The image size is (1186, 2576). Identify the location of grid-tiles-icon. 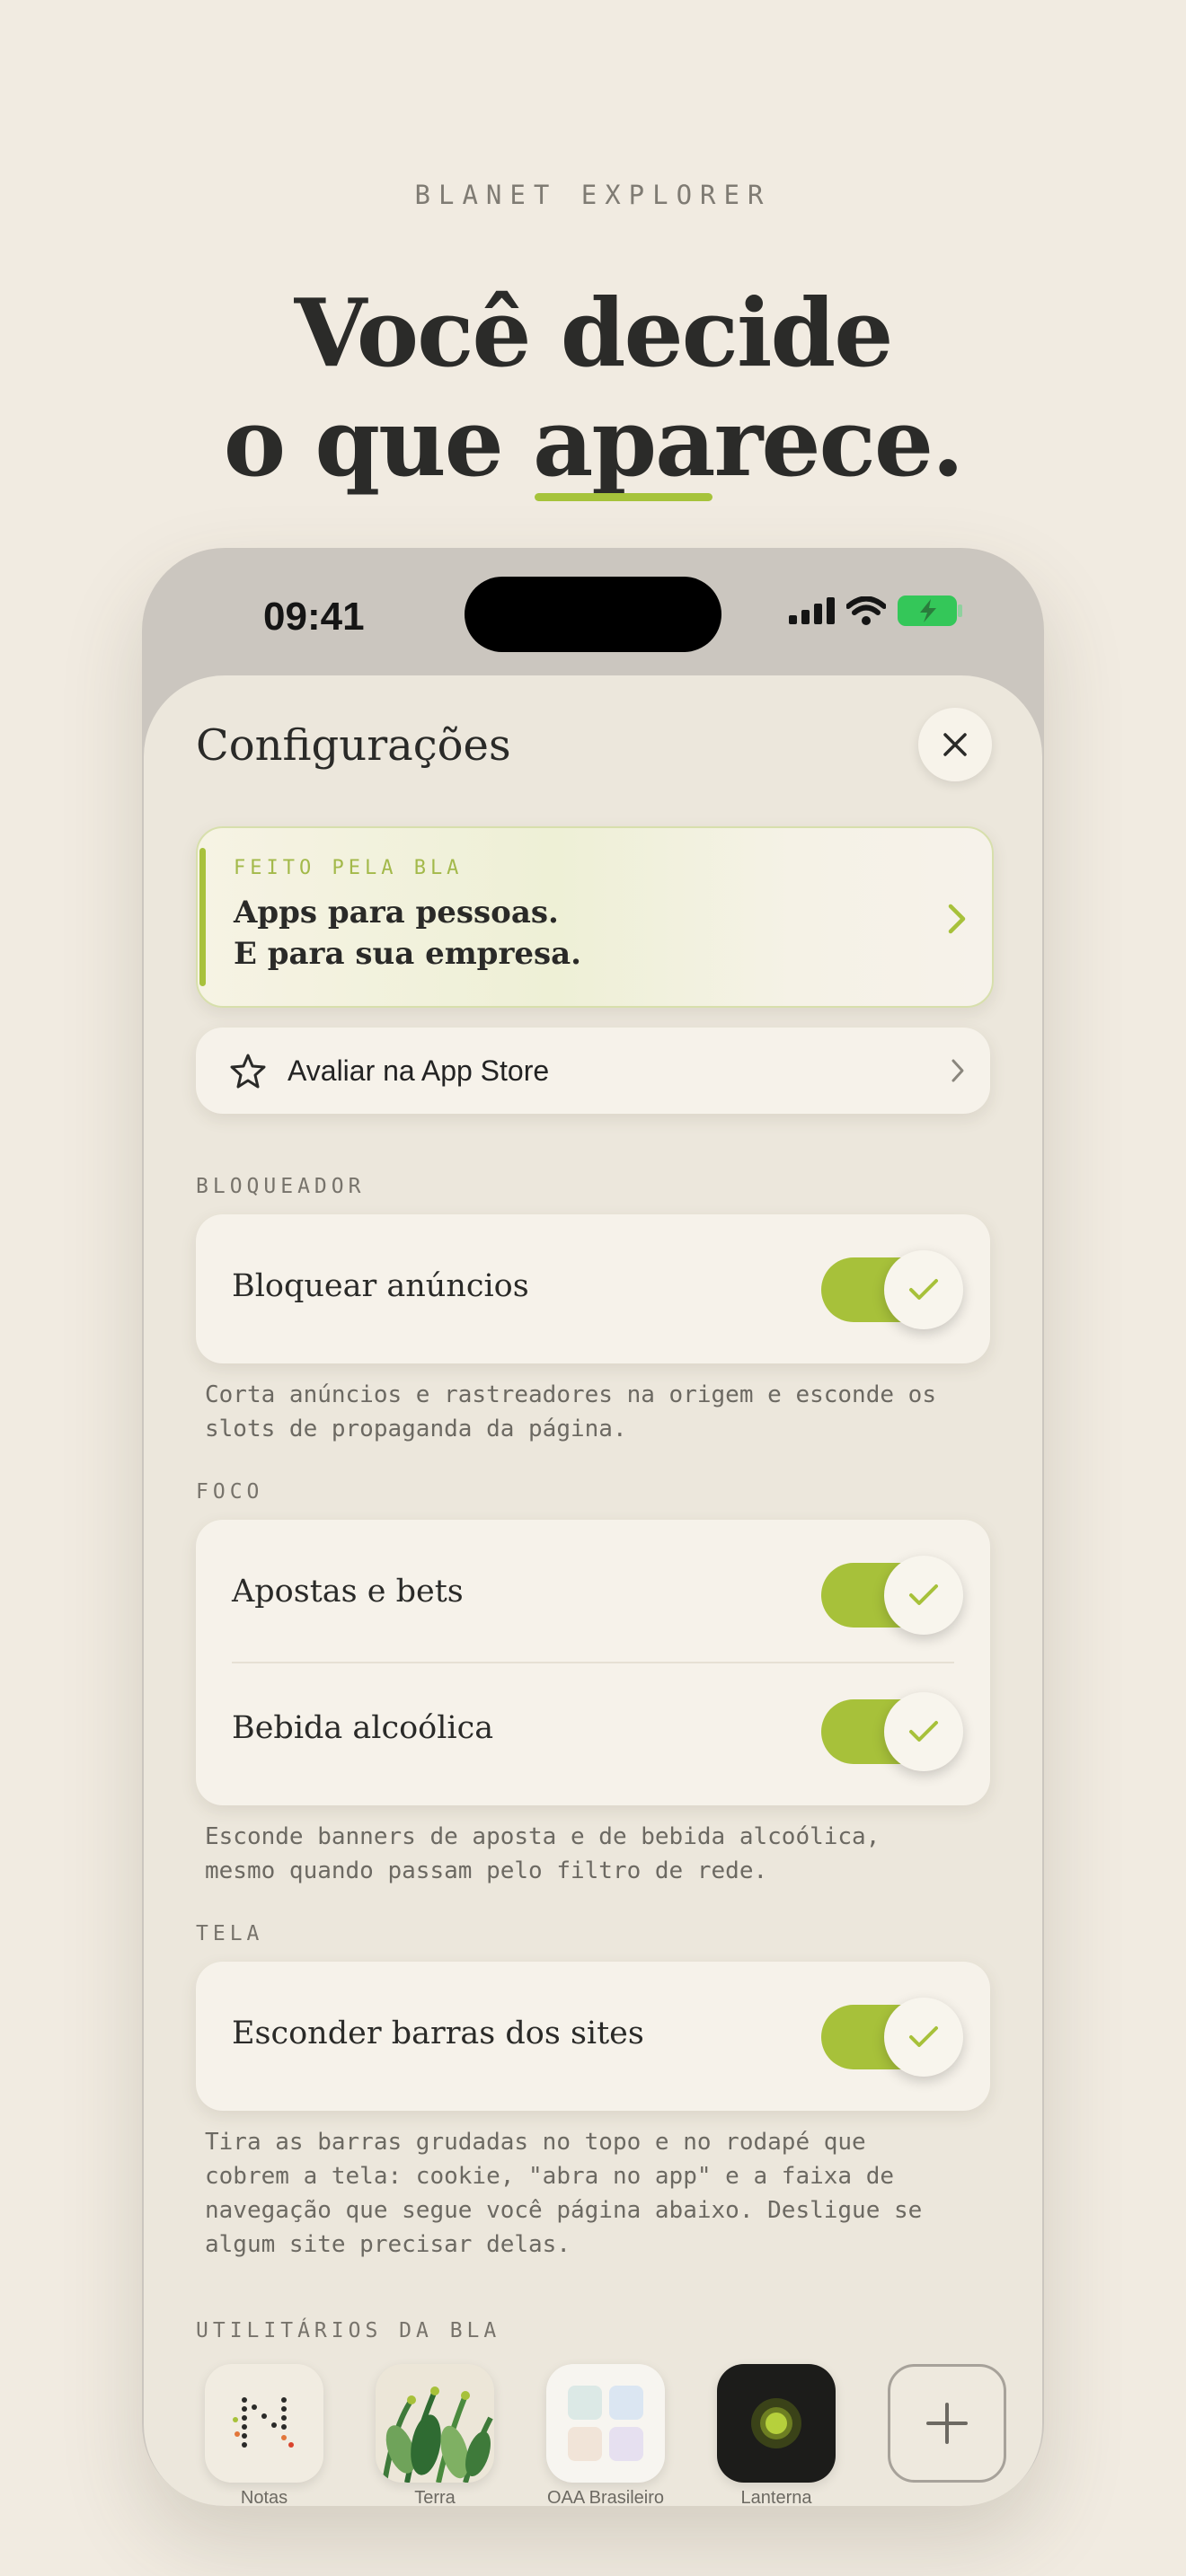
(605, 2423).